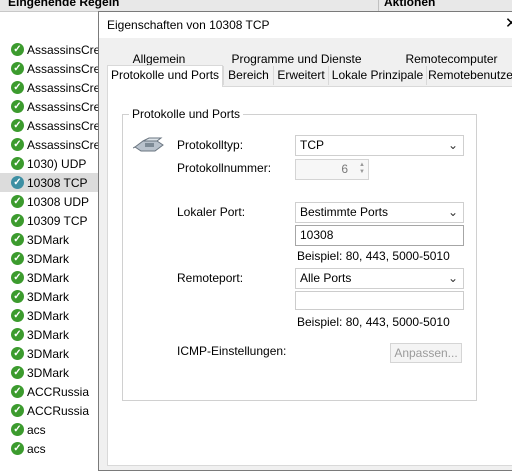 The height and width of the screenshot is (471, 512). What do you see at coordinates (312, 145) in the screenshot?
I see `protocol-type-value: TCP` at bounding box center [312, 145].